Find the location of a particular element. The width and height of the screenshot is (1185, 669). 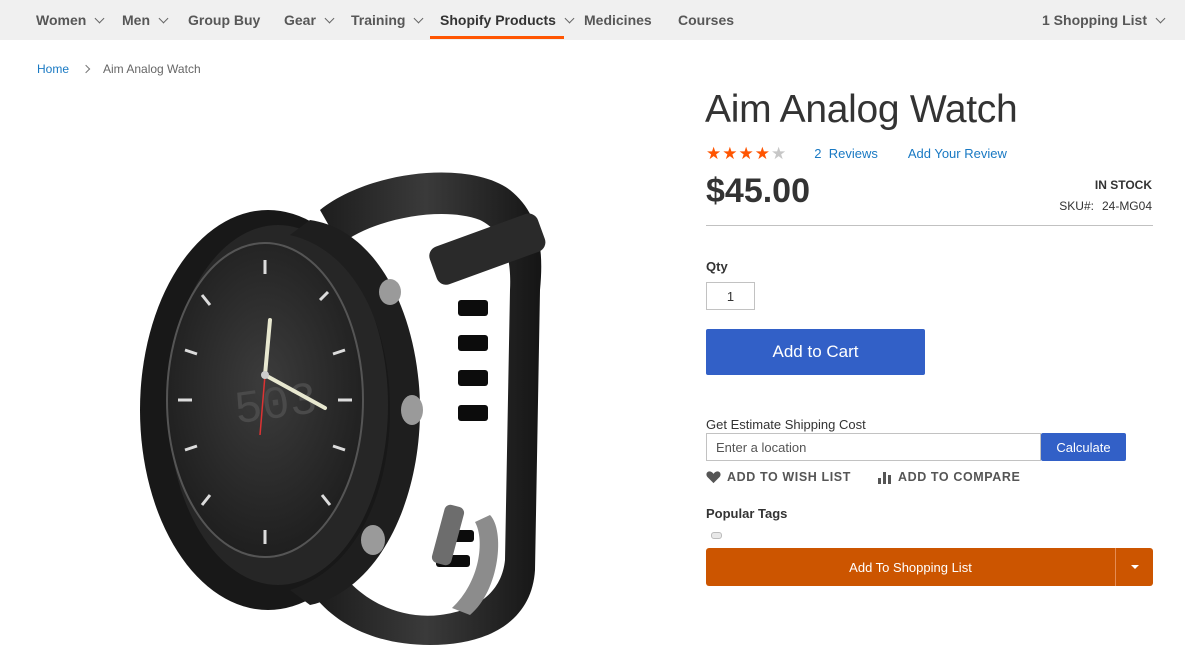

nav-item-gear: Gear is located at coordinates (309, 20).